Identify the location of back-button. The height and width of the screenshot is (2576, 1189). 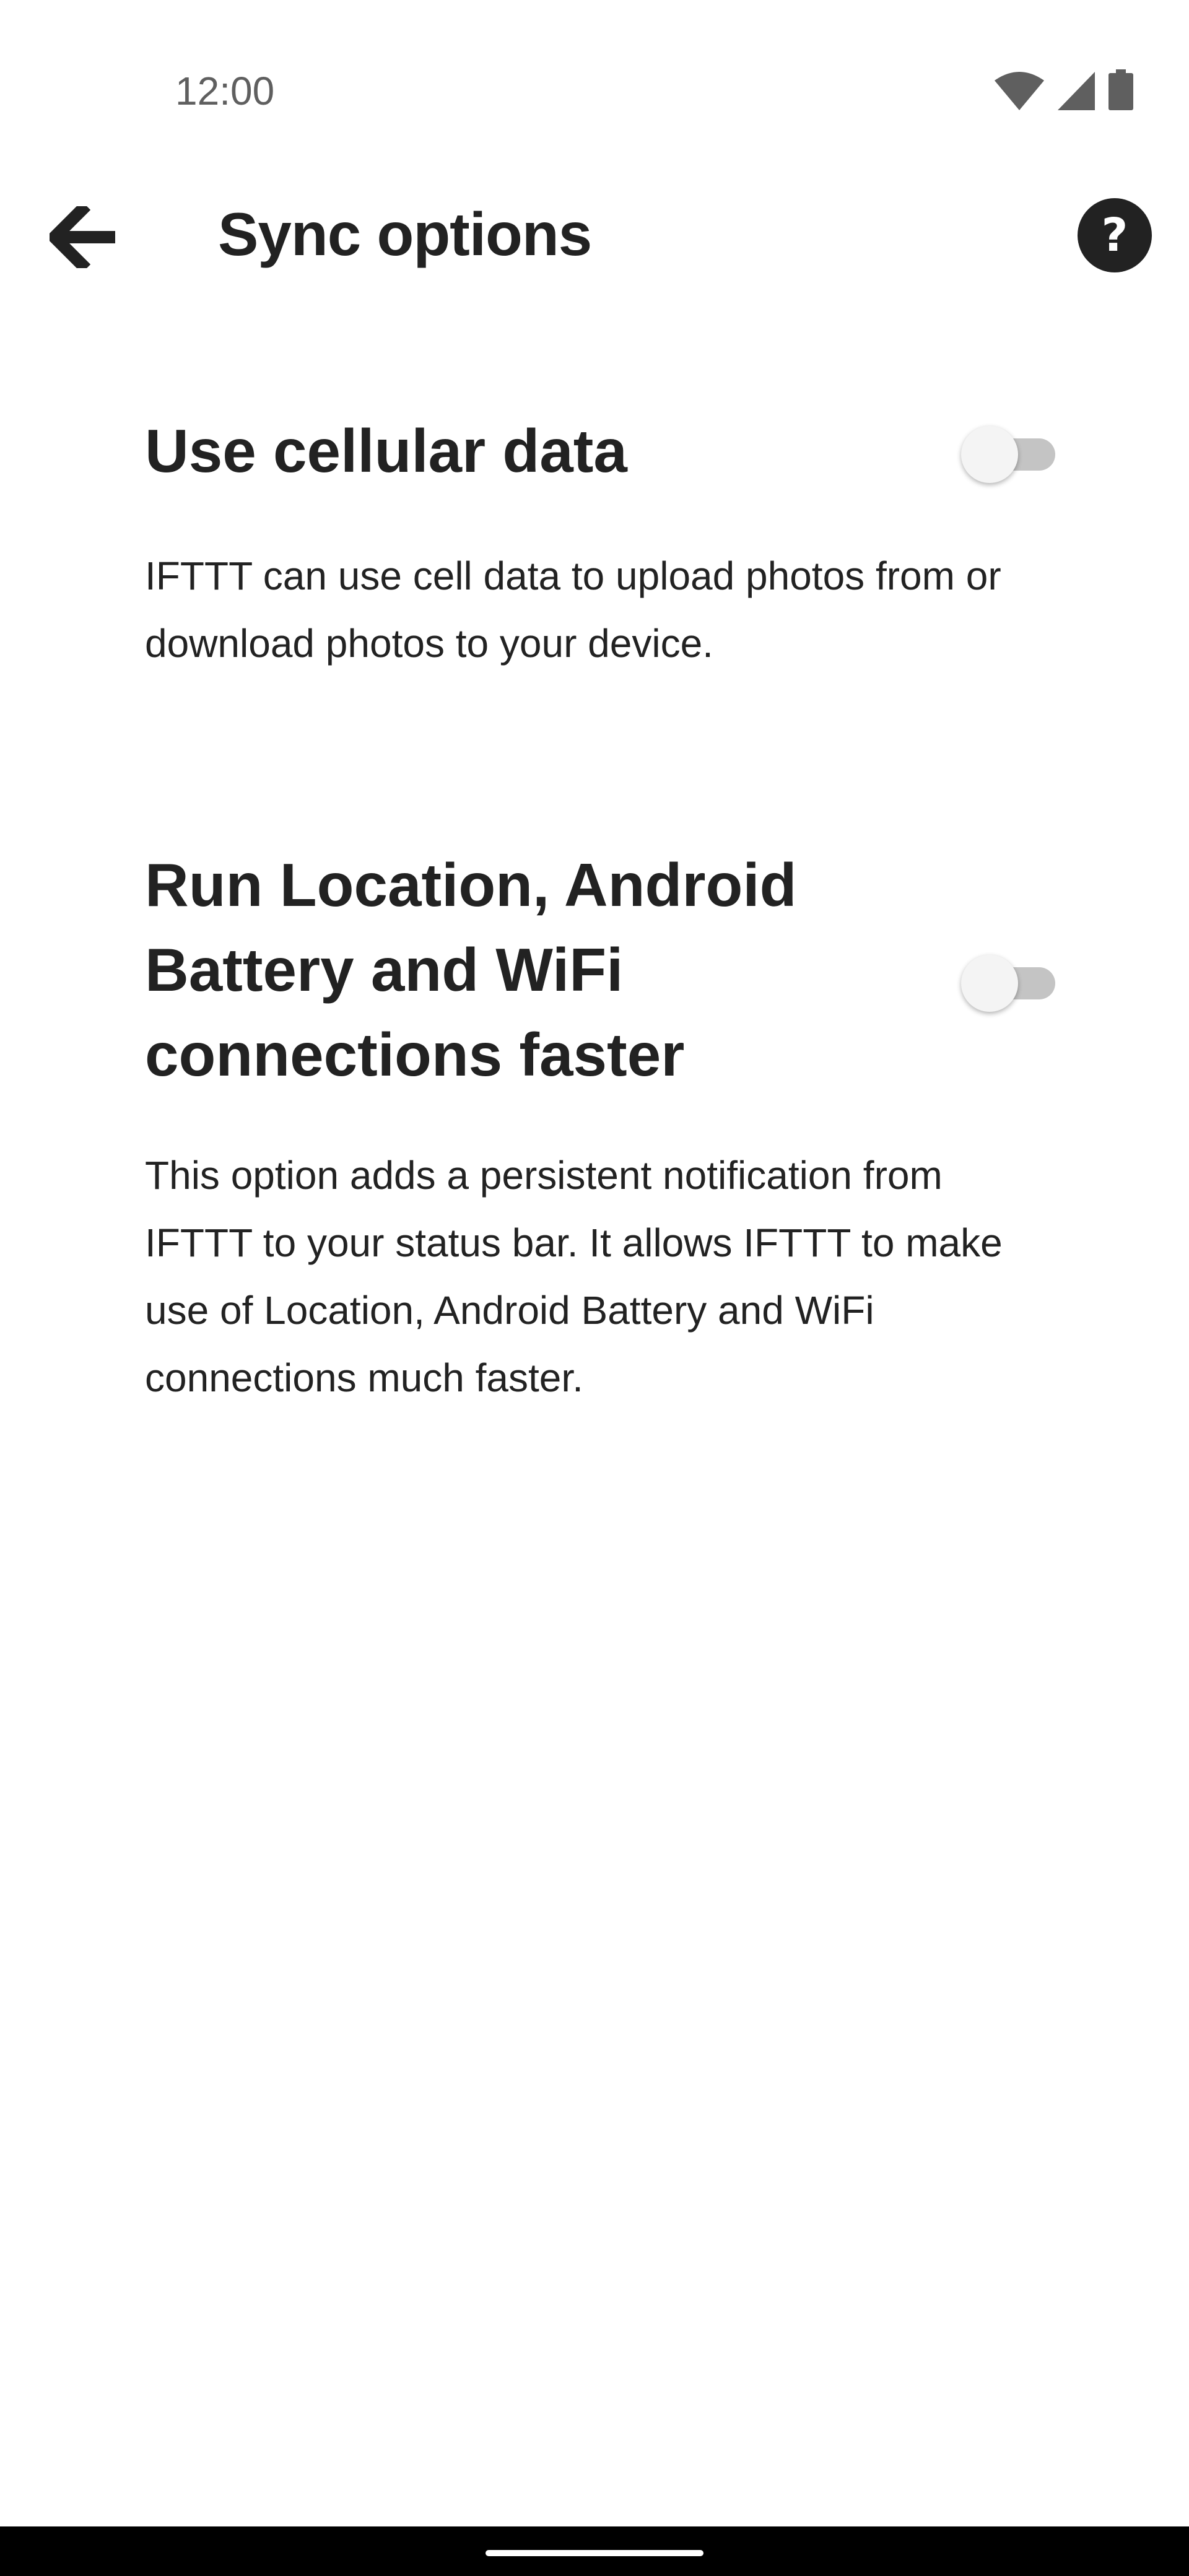
(83, 238).